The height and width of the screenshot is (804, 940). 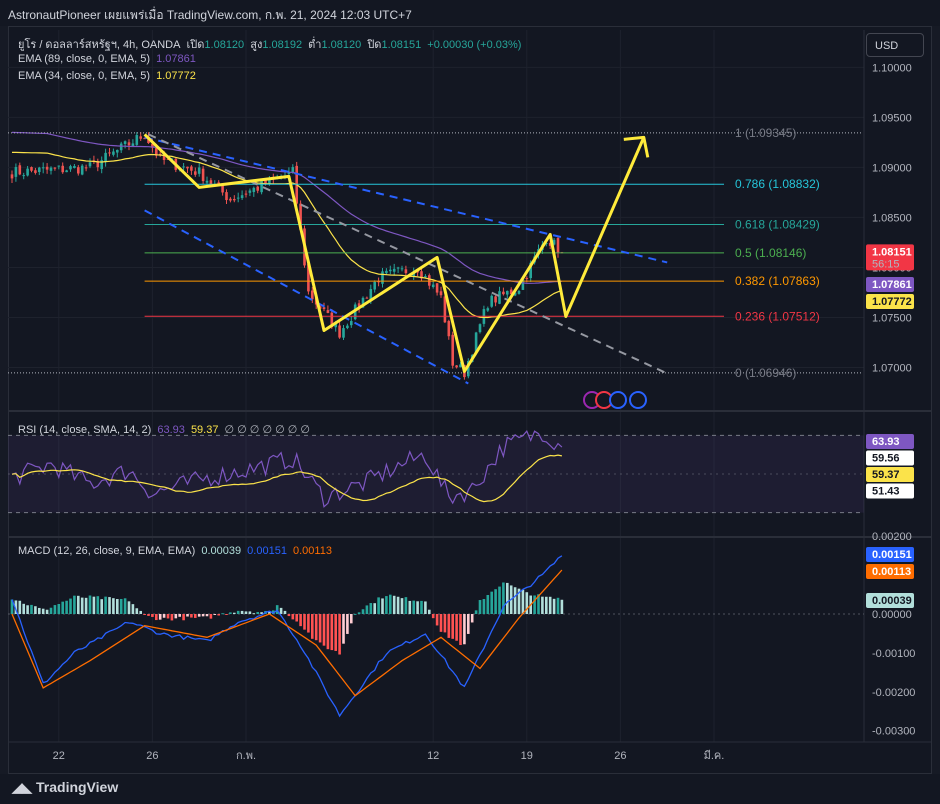 I want to click on macd-tick-label: 0.00200, so click(x=892, y=537).